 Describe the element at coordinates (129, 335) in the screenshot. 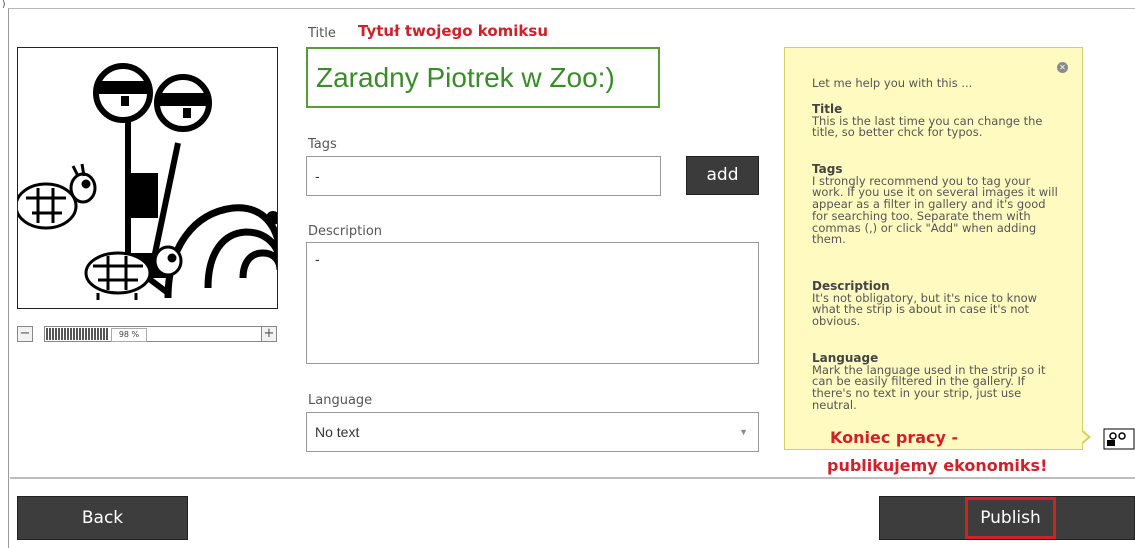

I see `zoom-value: 98 %` at that location.